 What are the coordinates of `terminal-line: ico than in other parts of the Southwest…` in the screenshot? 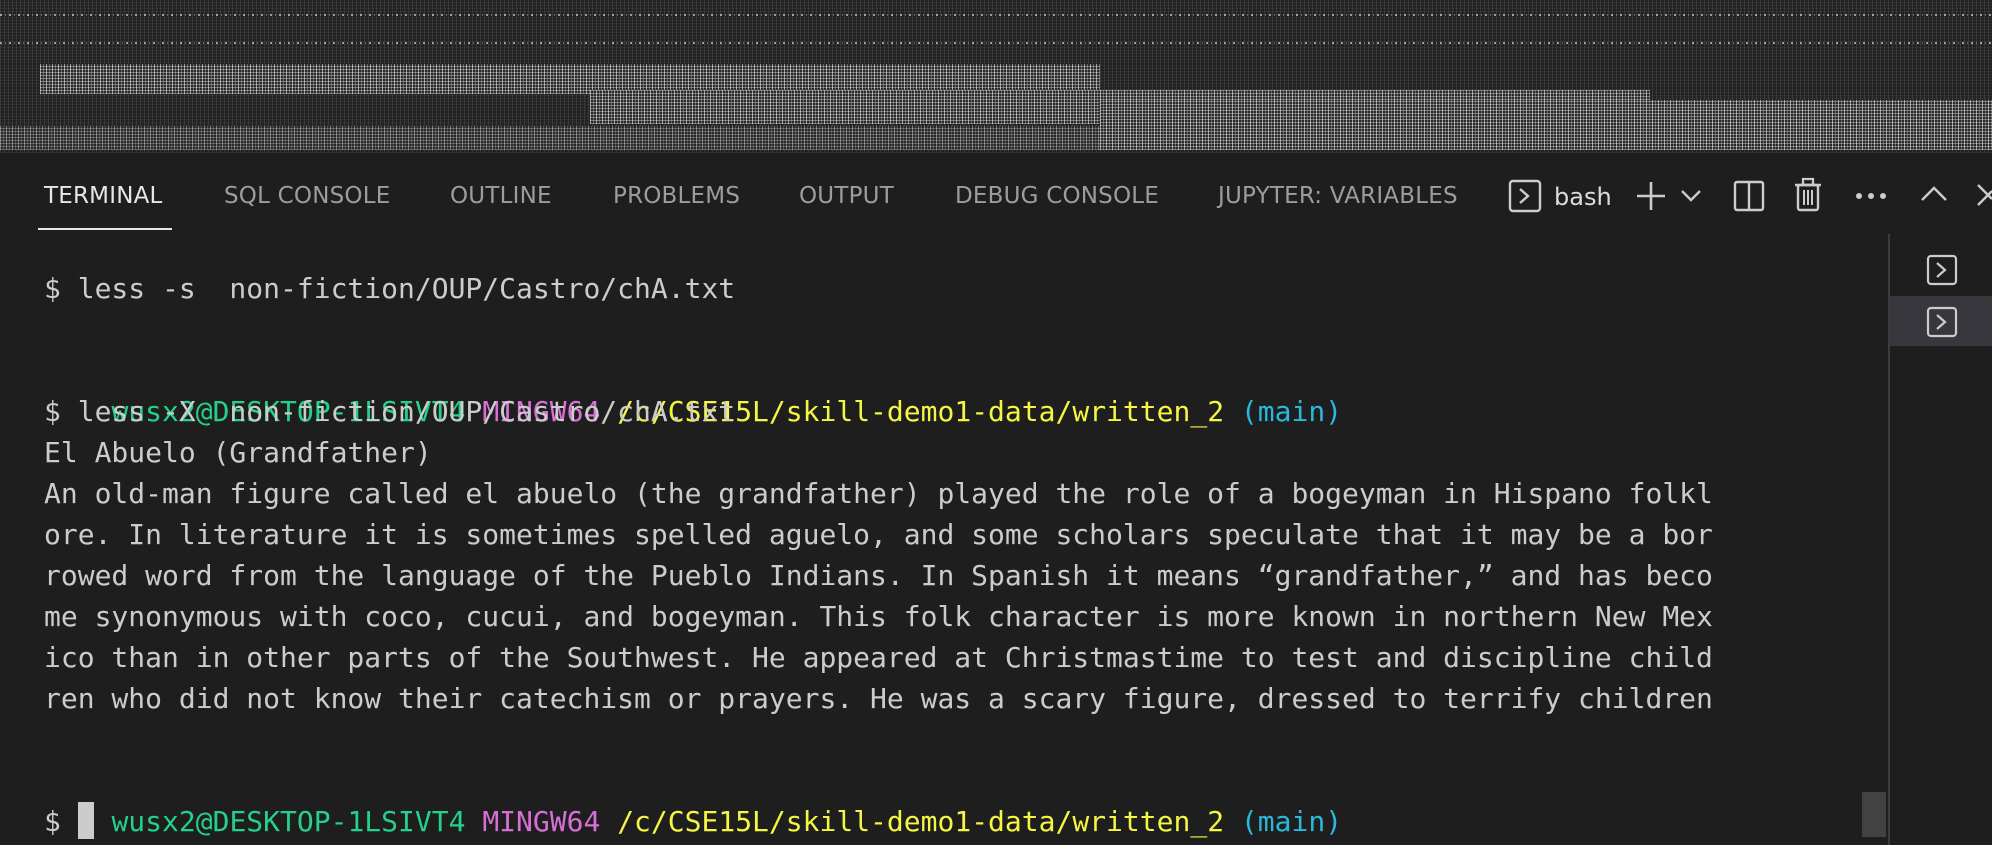 It's located at (878, 657).